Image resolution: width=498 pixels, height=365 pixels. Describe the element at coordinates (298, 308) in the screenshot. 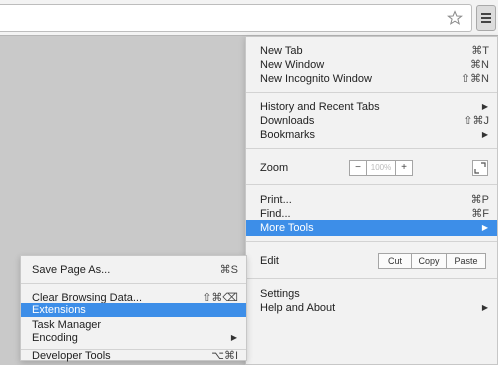

I see `menu-item-label: Help and About` at that location.